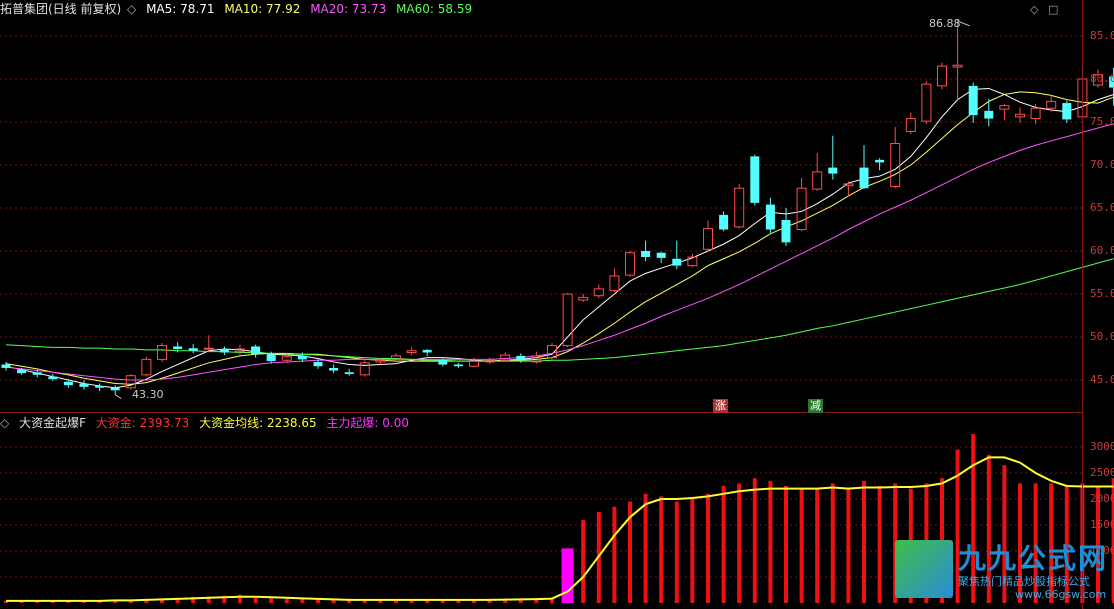 Image resolution: width=1114 pixels, height=609 pixels. Describe the element at coordinates (131, 9) in the screenshot. I see `dropdown-icon: ◇` at that location.